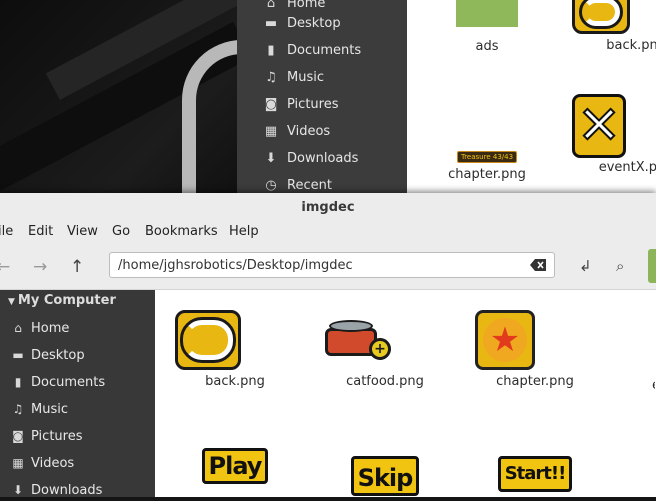  I want to click on back-button: ←, so click(5, 267).